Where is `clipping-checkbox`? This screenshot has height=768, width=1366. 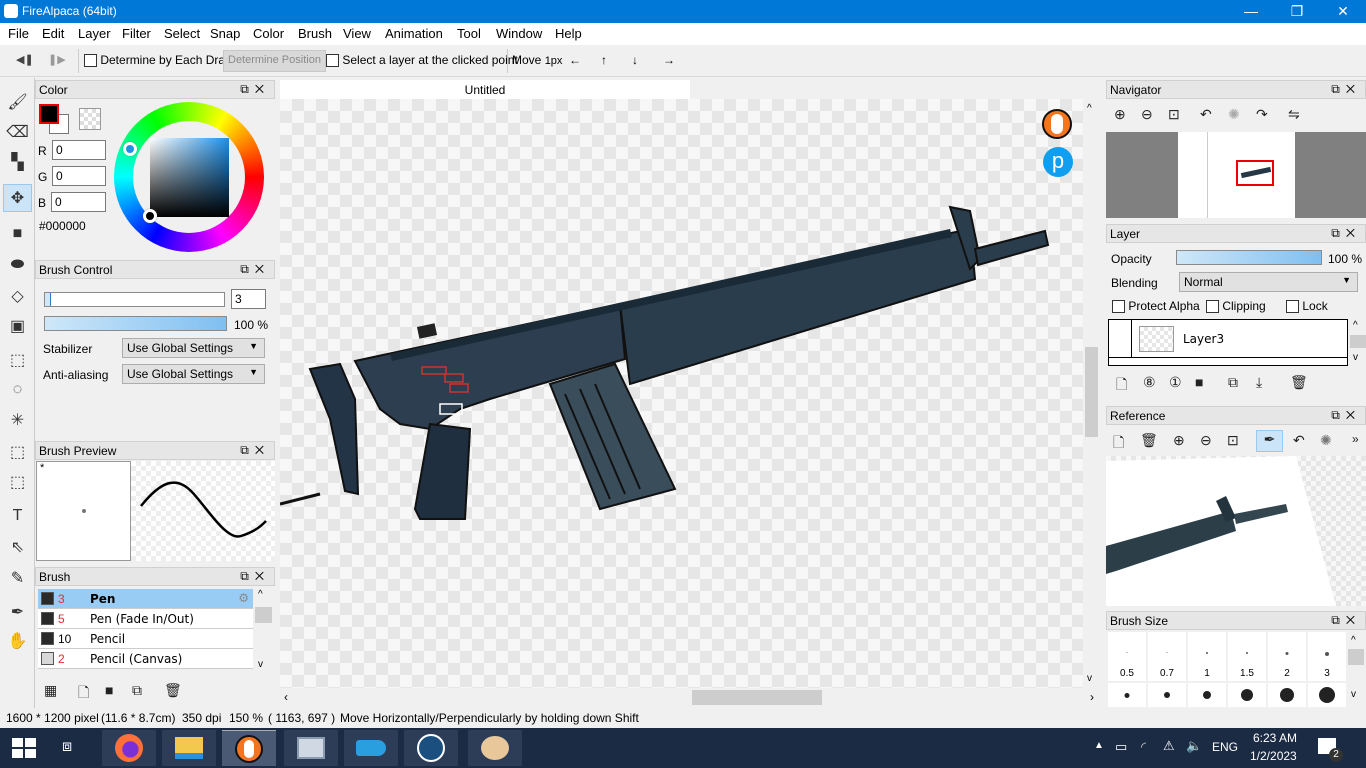
clipping-checkbox is located at coordinates (1212, 307).